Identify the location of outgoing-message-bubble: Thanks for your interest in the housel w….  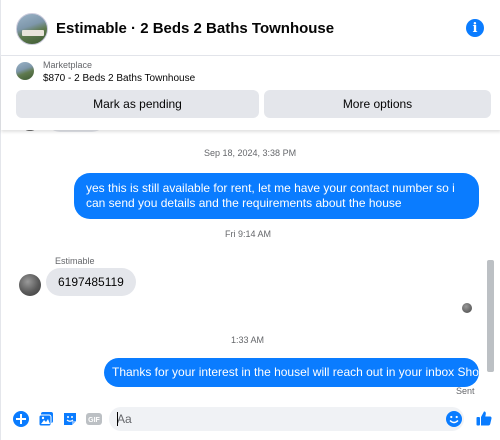
(299, 372).